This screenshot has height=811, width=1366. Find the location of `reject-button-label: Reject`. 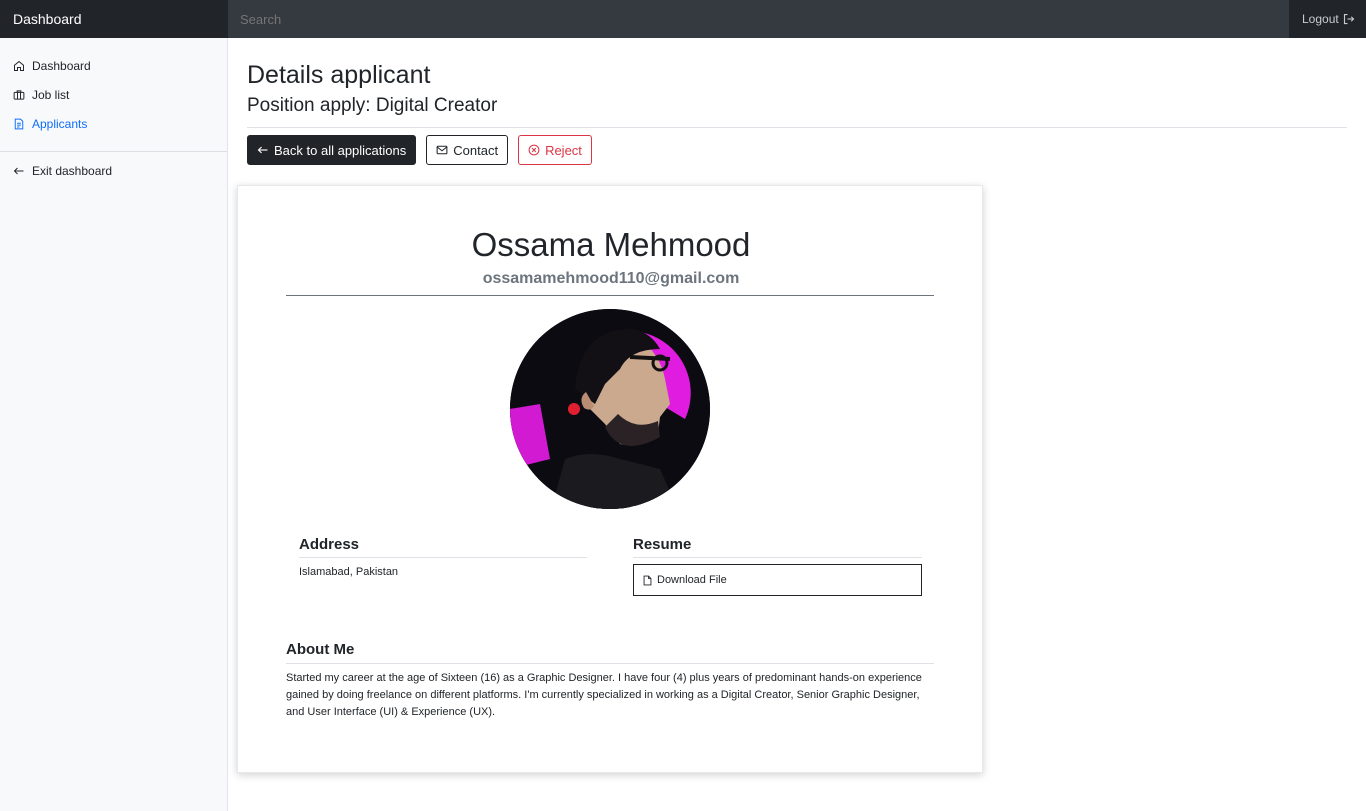

reject-button-label: Reject is located at coordinates (563, 150).